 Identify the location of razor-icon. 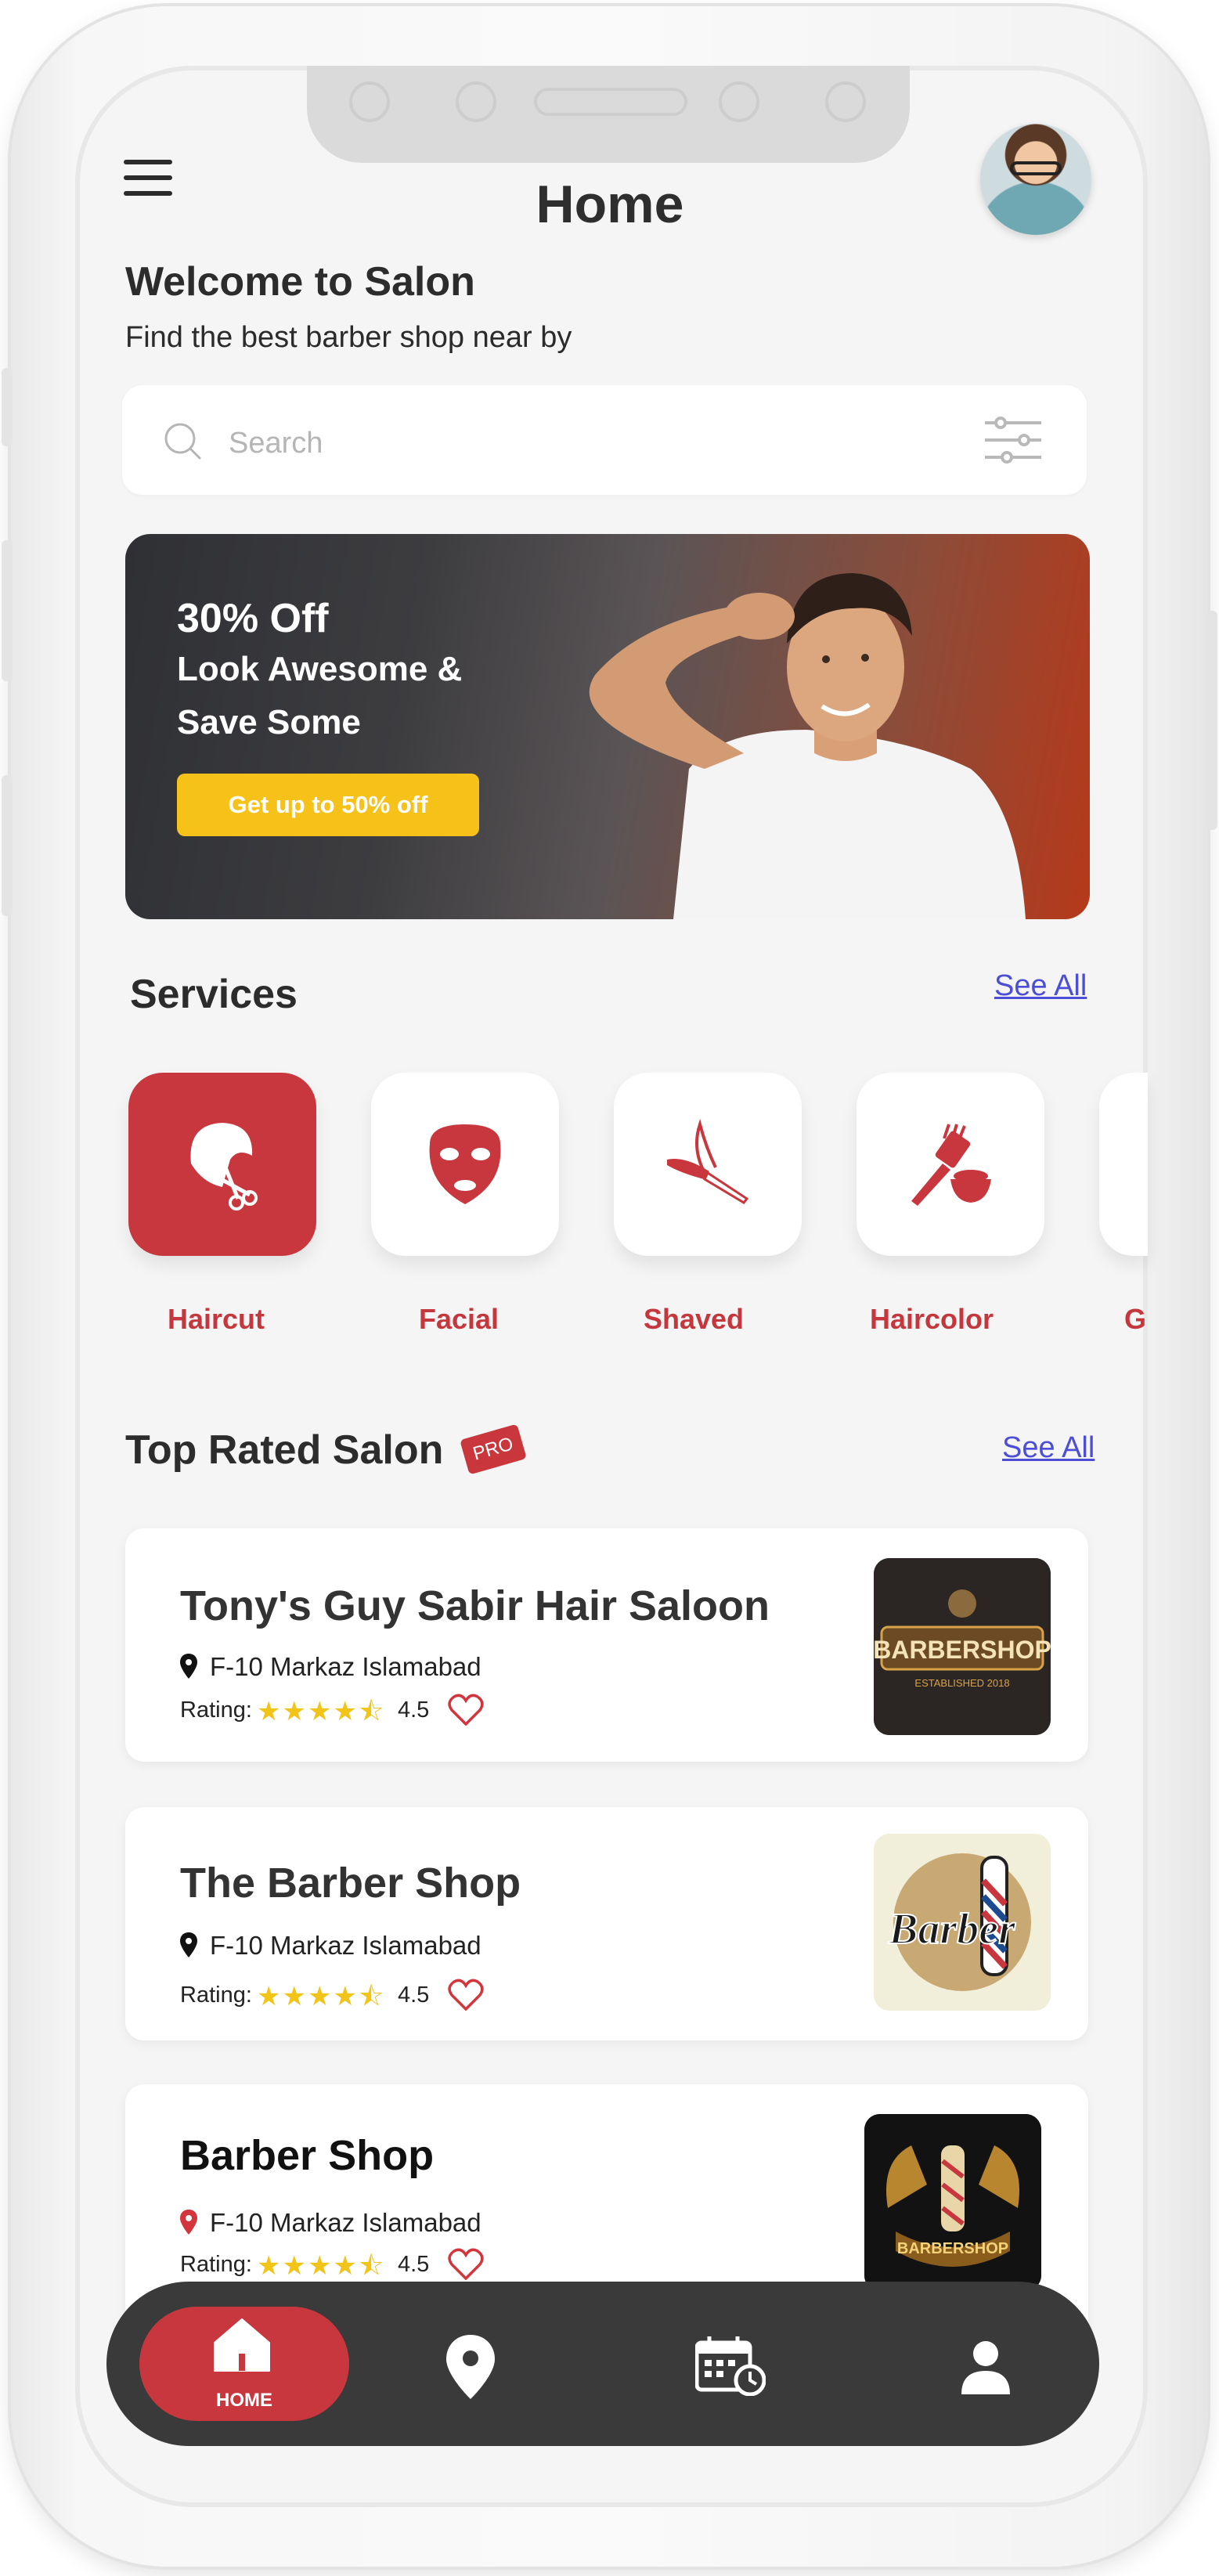
(708, 1161).